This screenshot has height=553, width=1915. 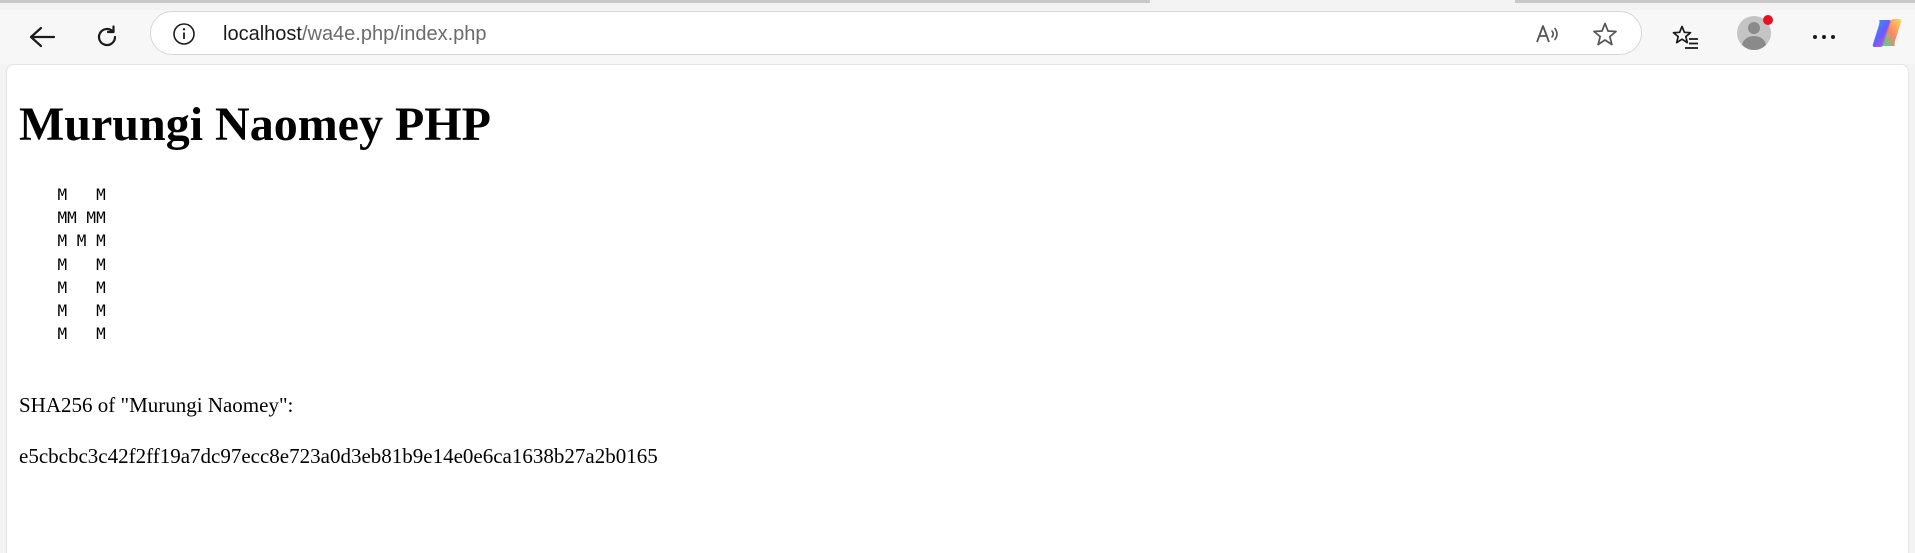 I want to click on info-icon, so click(x=184, y=34).